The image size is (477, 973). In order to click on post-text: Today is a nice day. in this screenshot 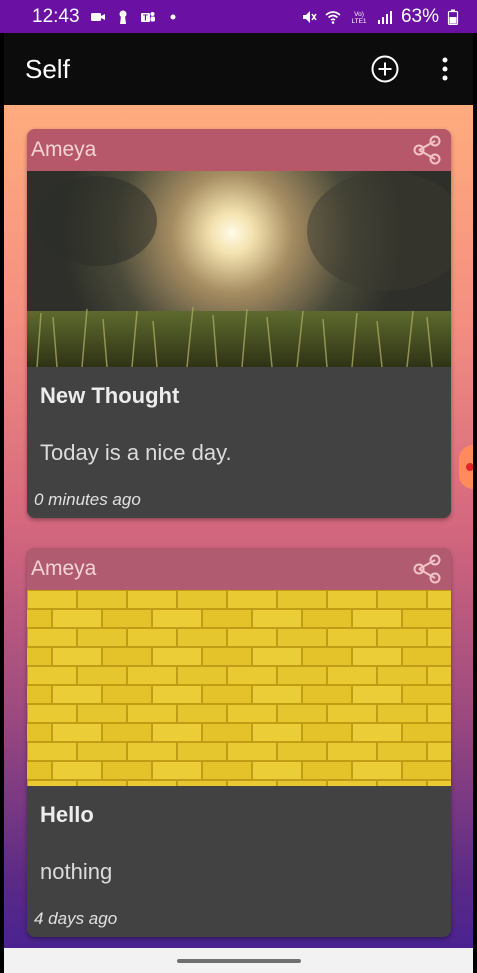, I will do `click(136, 452)`.